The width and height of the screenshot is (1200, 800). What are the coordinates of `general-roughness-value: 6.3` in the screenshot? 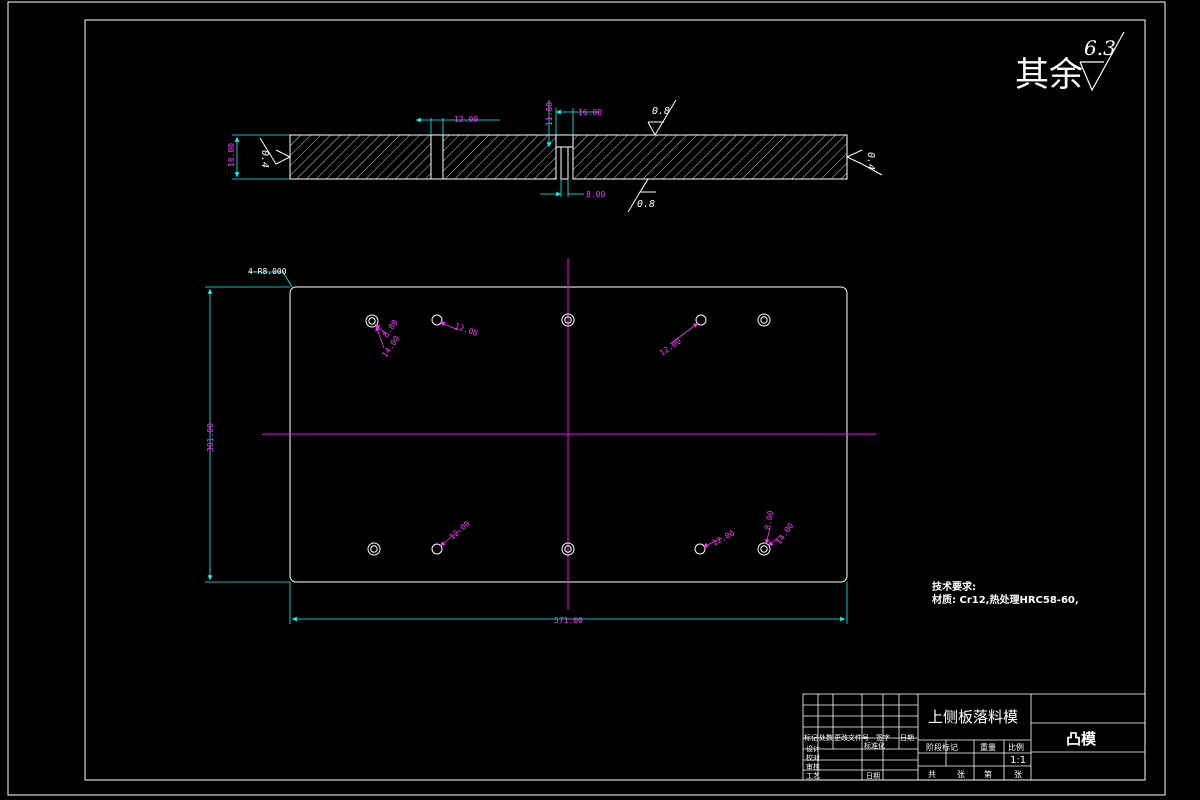 It's located at (1100, 48).